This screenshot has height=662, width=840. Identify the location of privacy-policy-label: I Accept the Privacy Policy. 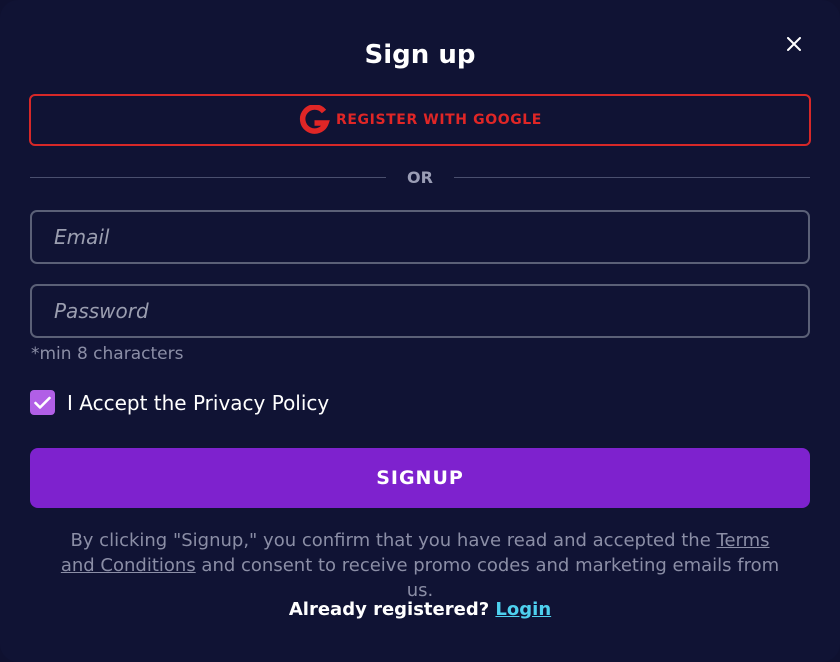
(198, 402).